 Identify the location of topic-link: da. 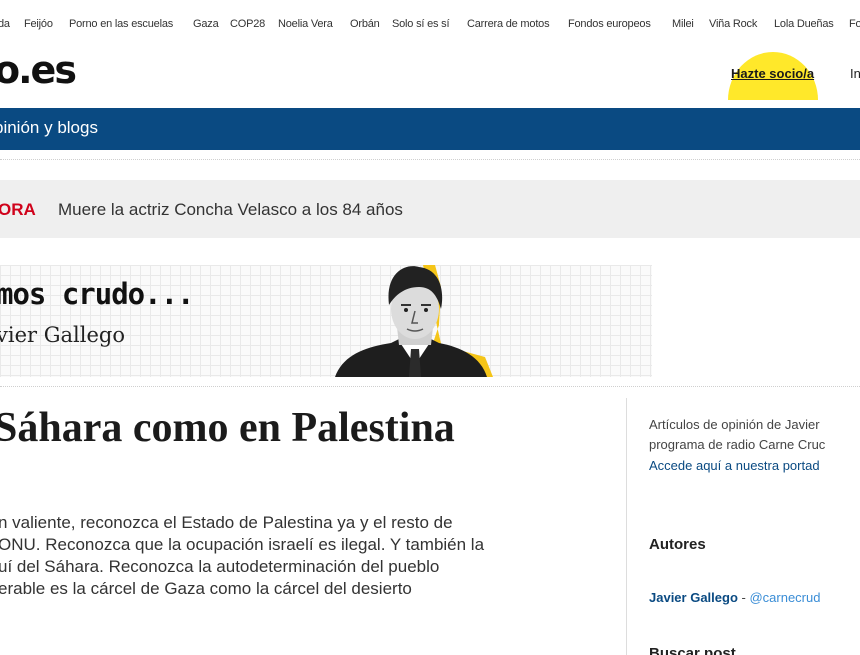
(5, 24).